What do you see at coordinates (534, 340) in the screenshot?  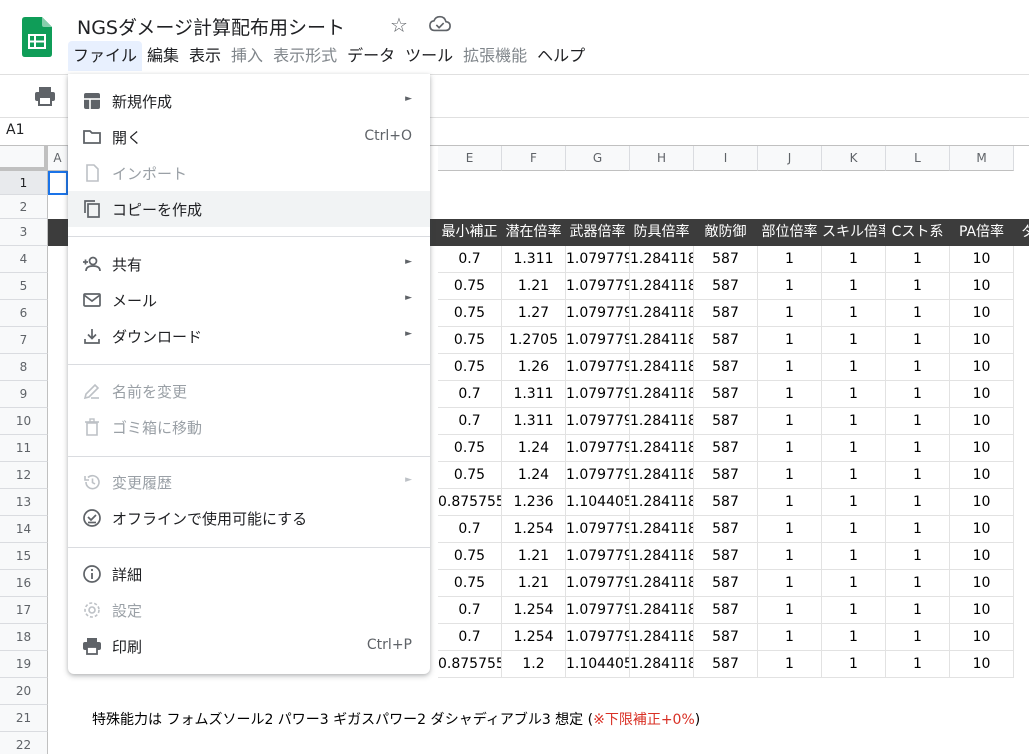 I see `table-cell: 1.2705` at bounding box center [534, 340].